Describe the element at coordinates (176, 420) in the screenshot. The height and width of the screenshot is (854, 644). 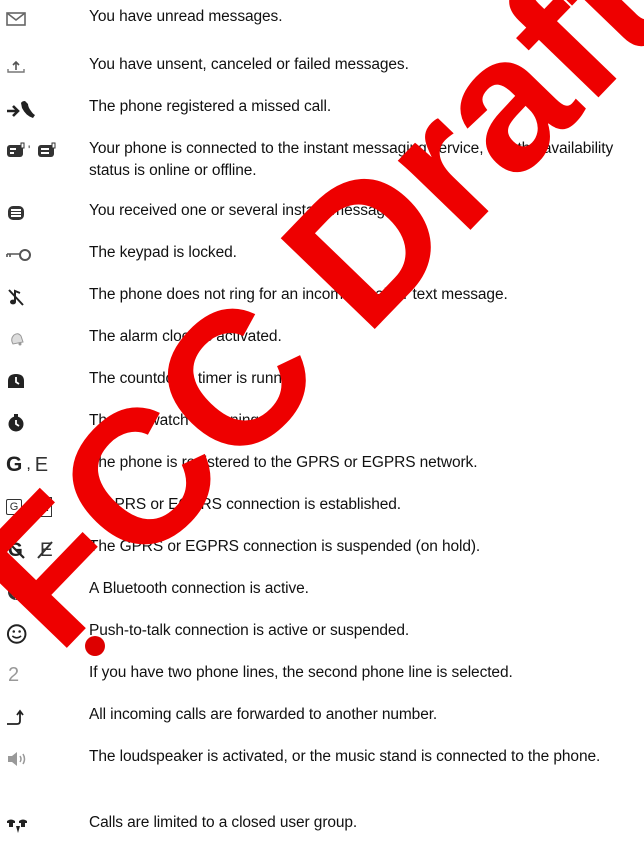
I see `list-item-text: The stopwatch is running.` at that location.